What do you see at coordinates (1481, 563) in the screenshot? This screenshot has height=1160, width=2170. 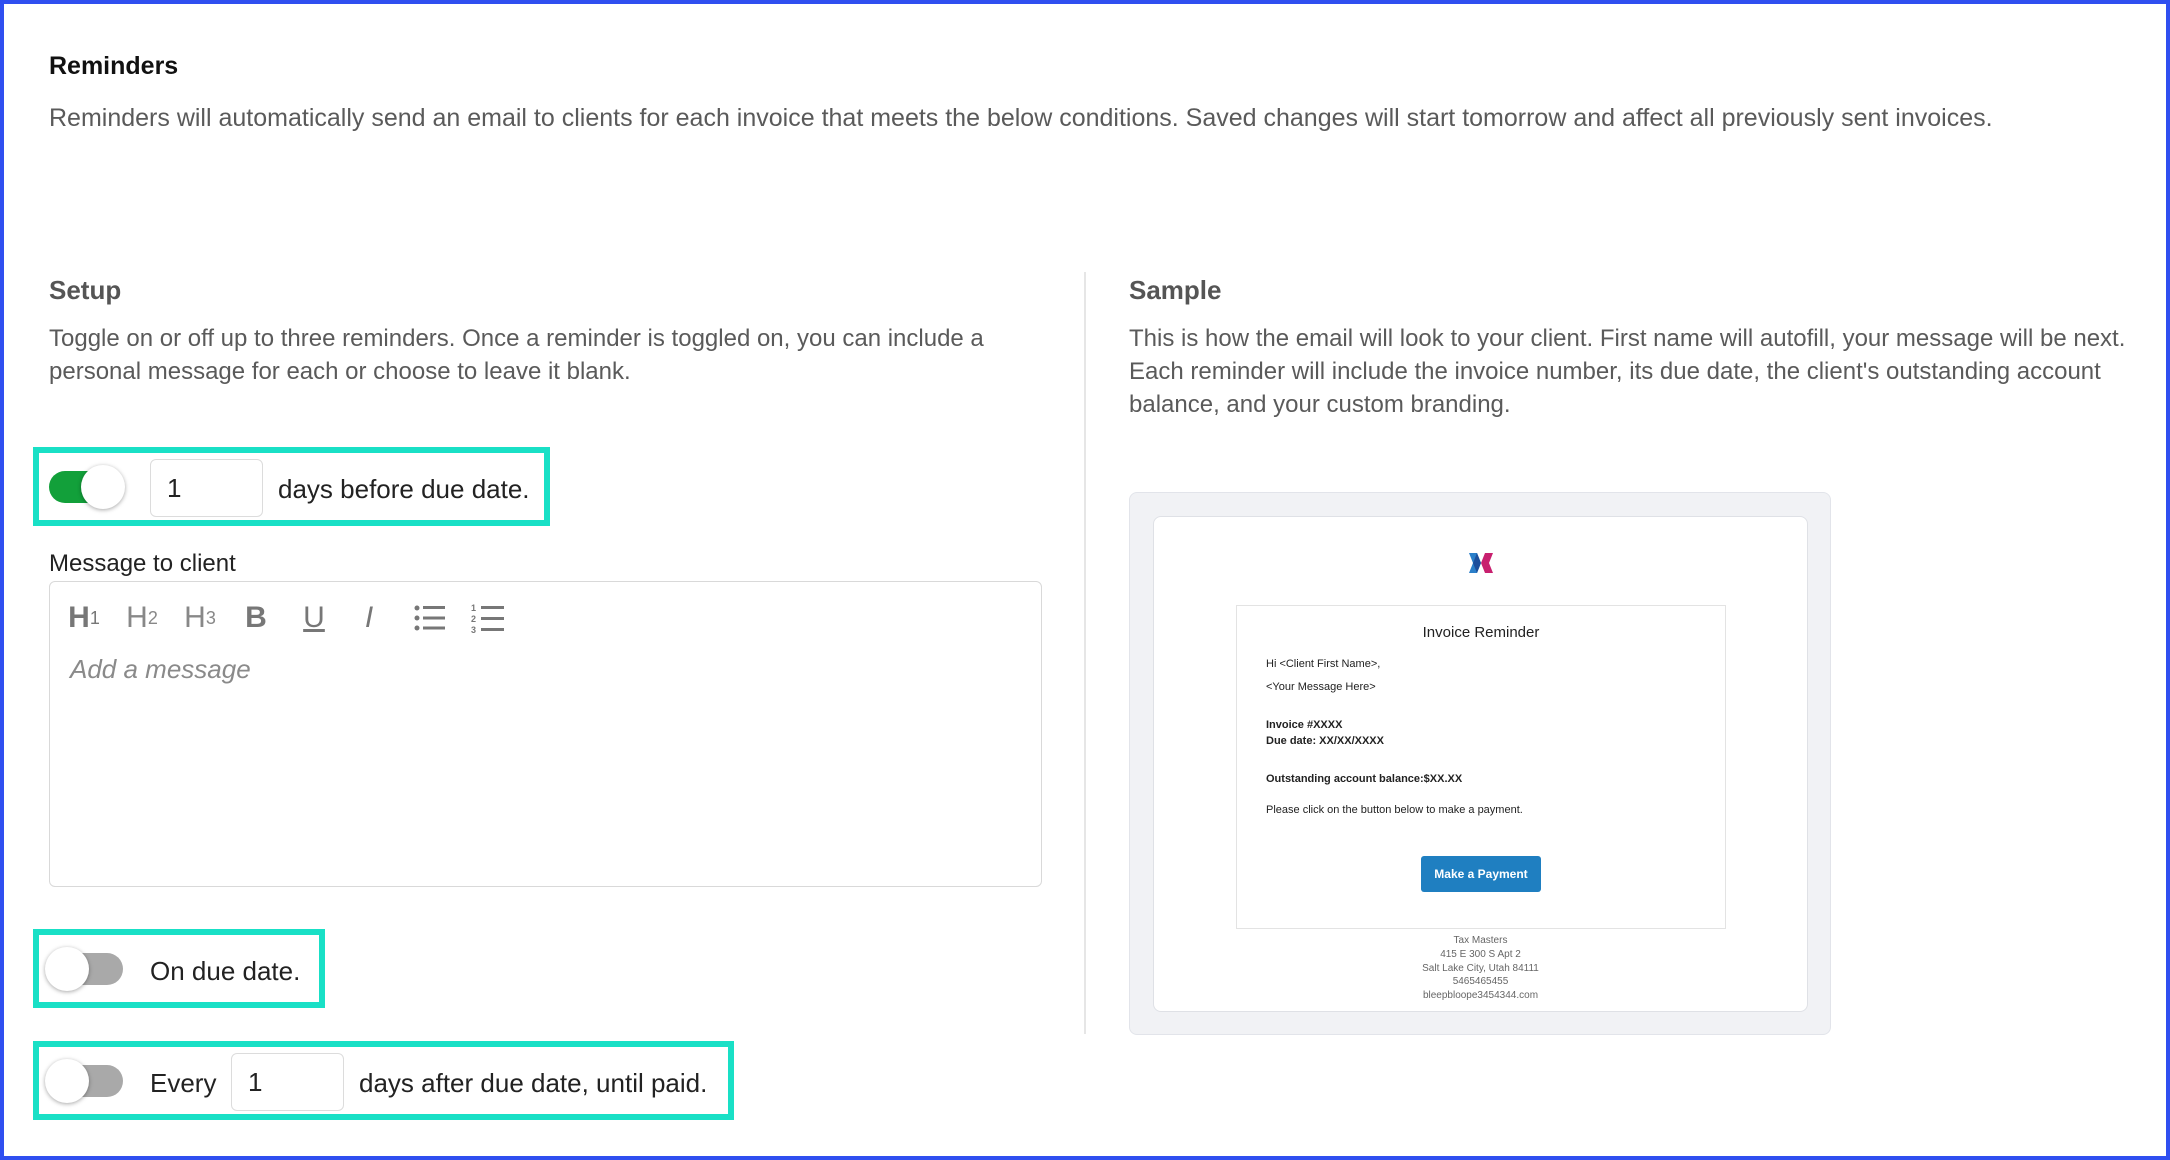 I see `brand-logo-icon` at bounding box center [1481, 563].